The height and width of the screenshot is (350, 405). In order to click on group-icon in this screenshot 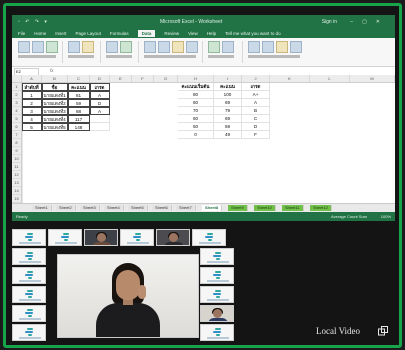, I will do `click(254, 47)`.